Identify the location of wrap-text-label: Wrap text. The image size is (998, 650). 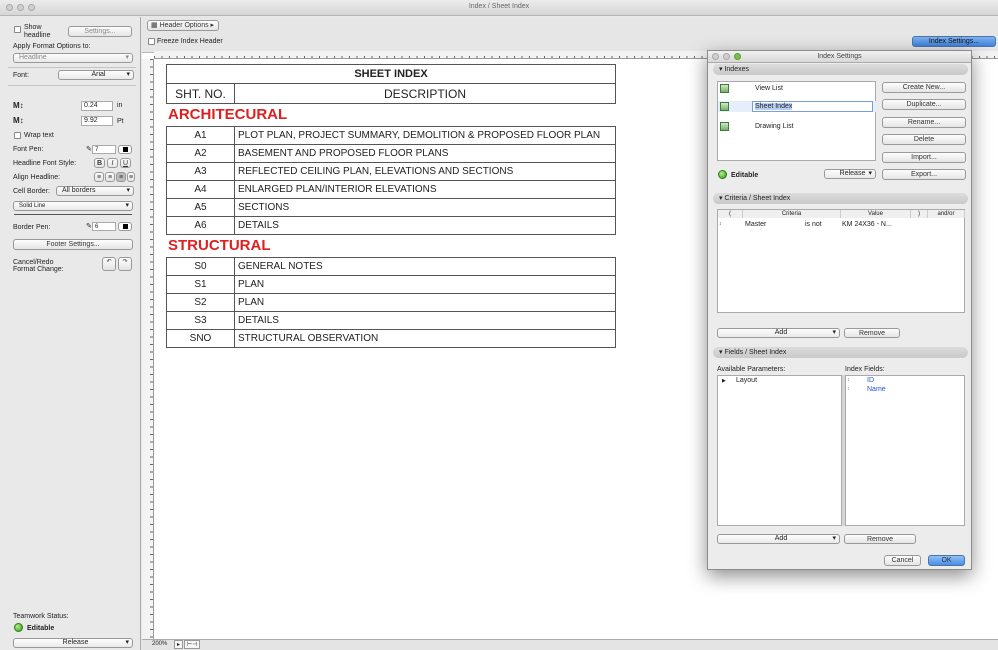
(39, 135).